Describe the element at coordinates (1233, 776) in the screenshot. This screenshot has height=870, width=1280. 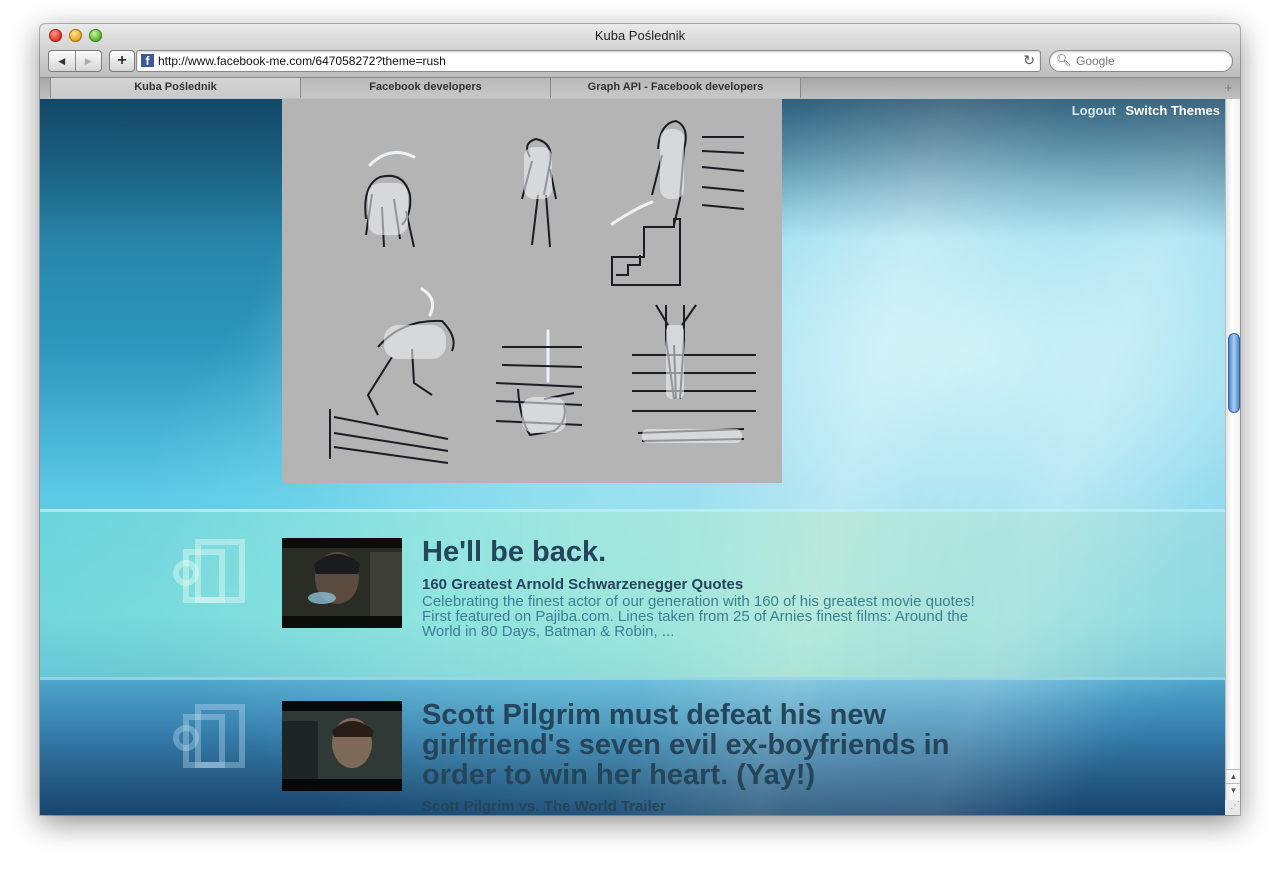
I see `scroll-up-button: ▲` at that location.